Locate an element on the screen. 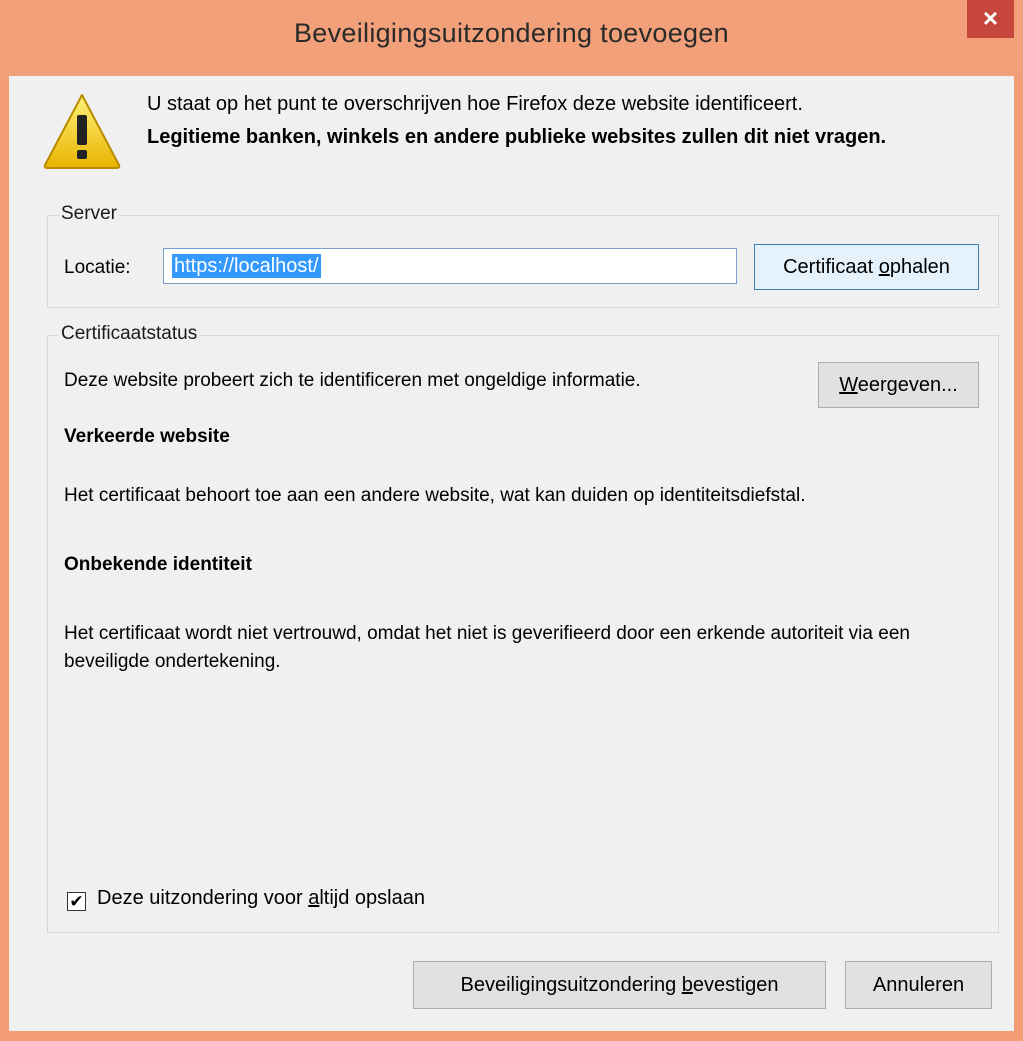 This screenshot has height=1041, width=1023. confirm-exception-button: Beveiligingsuitzondering bevestigen is located at coordinates (619, 985).